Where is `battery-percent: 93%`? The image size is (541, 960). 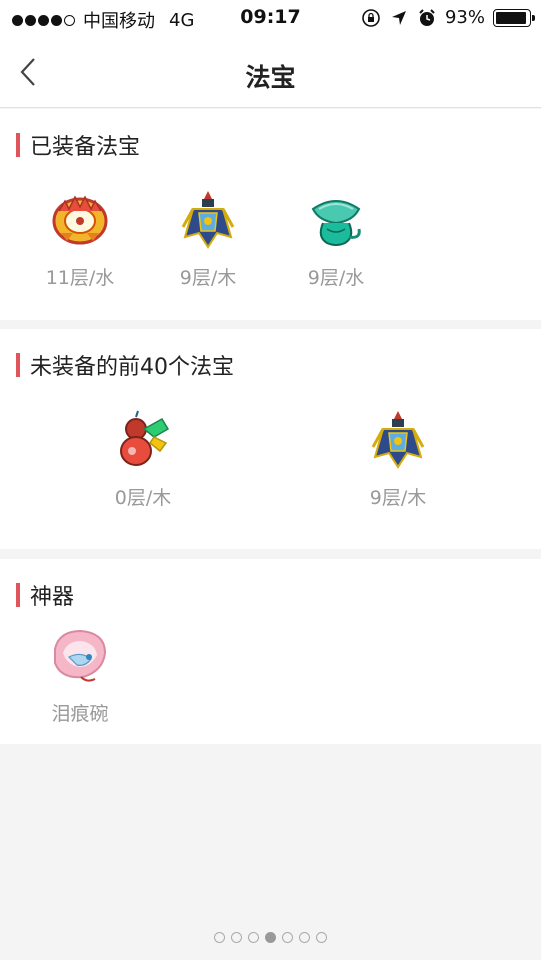 battery-percent: 93% is located at coordinates (464, 17).